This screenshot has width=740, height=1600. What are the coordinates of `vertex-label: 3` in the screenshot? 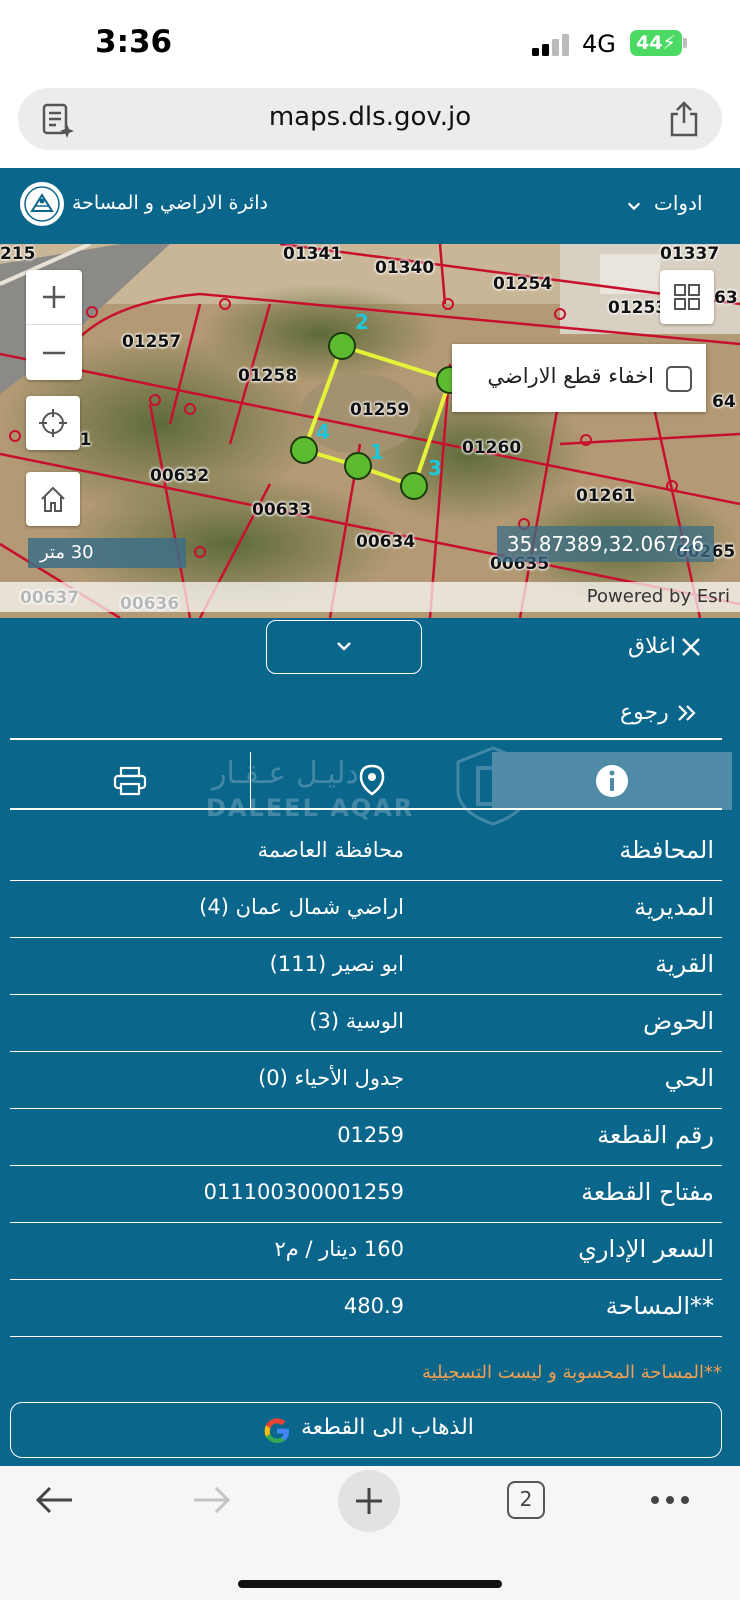 It's located at (435, 468).